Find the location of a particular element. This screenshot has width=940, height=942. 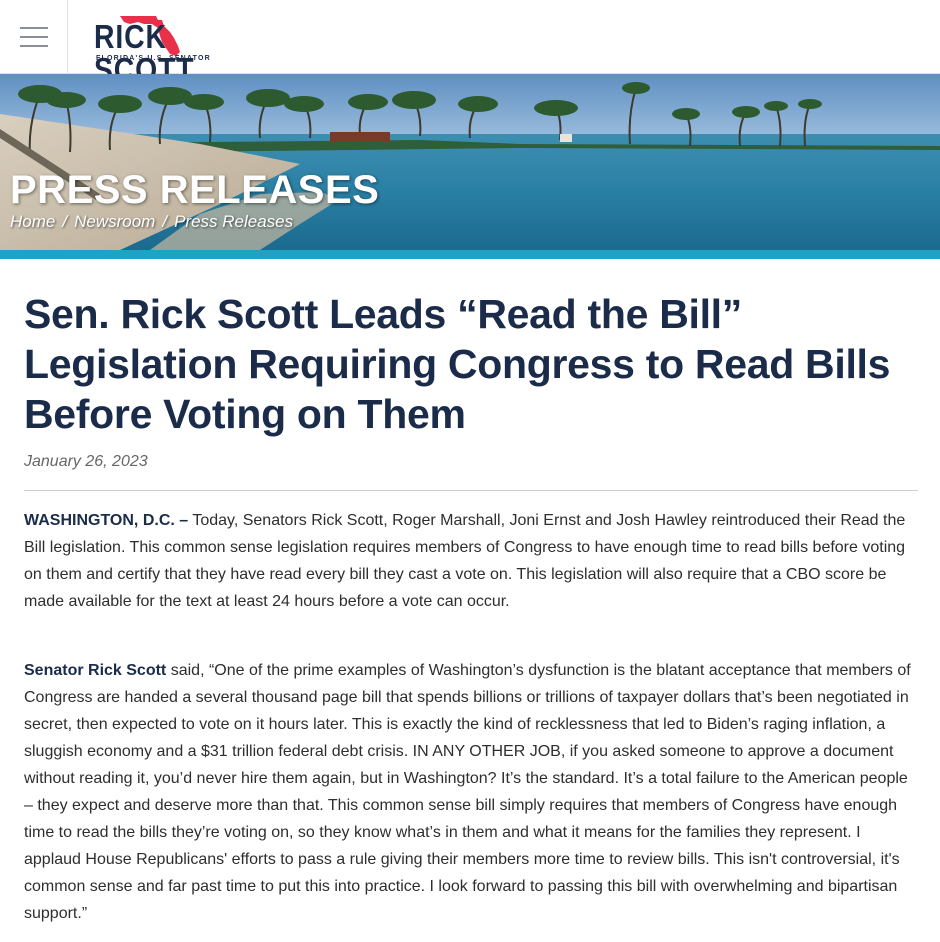

site-header: RICKSCOTT FLORIDA'S U.S. SENATOR is located at coordinates (470, 43).